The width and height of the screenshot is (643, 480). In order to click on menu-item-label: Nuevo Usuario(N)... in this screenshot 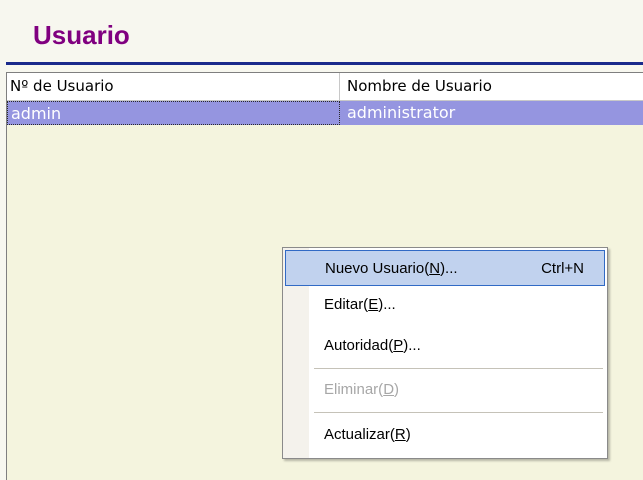, I will do `click(391, 268)`.